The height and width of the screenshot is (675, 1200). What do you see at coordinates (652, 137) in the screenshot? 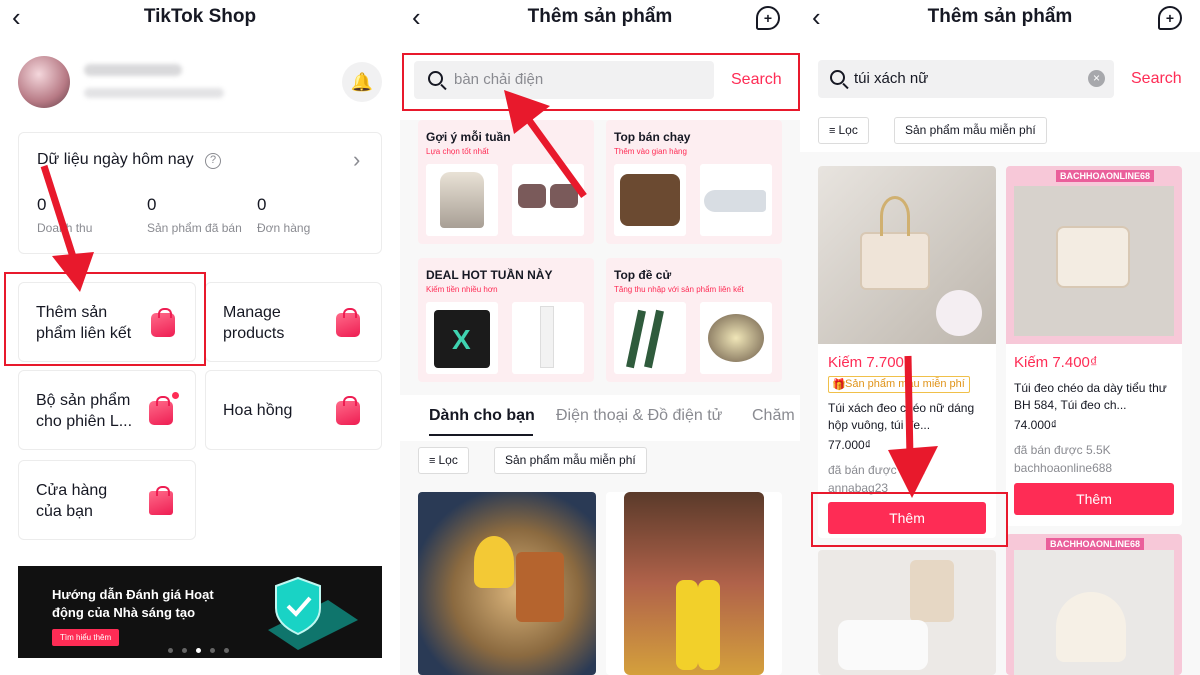
I see `category-title: Top bán chạy` at bounding box center [652, 137].